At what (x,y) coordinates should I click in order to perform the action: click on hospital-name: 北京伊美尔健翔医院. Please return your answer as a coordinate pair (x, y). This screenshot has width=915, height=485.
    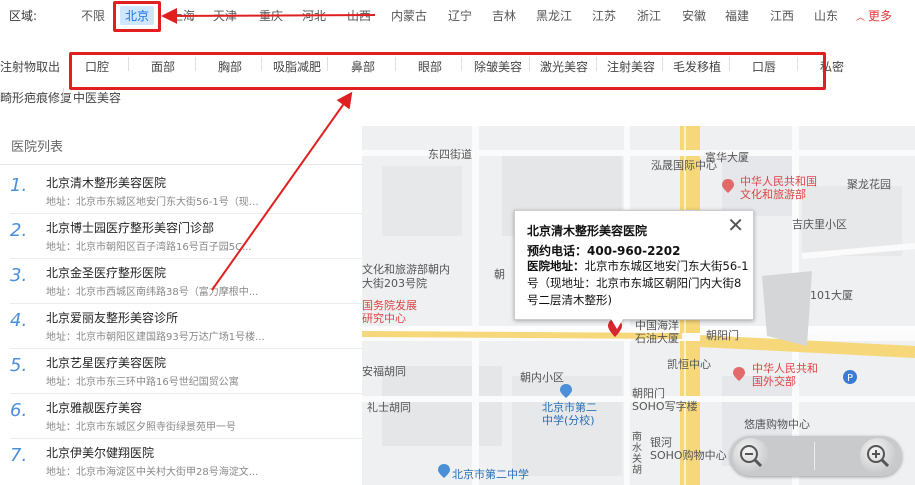
    Looking at the image, I should click on (100, 452).